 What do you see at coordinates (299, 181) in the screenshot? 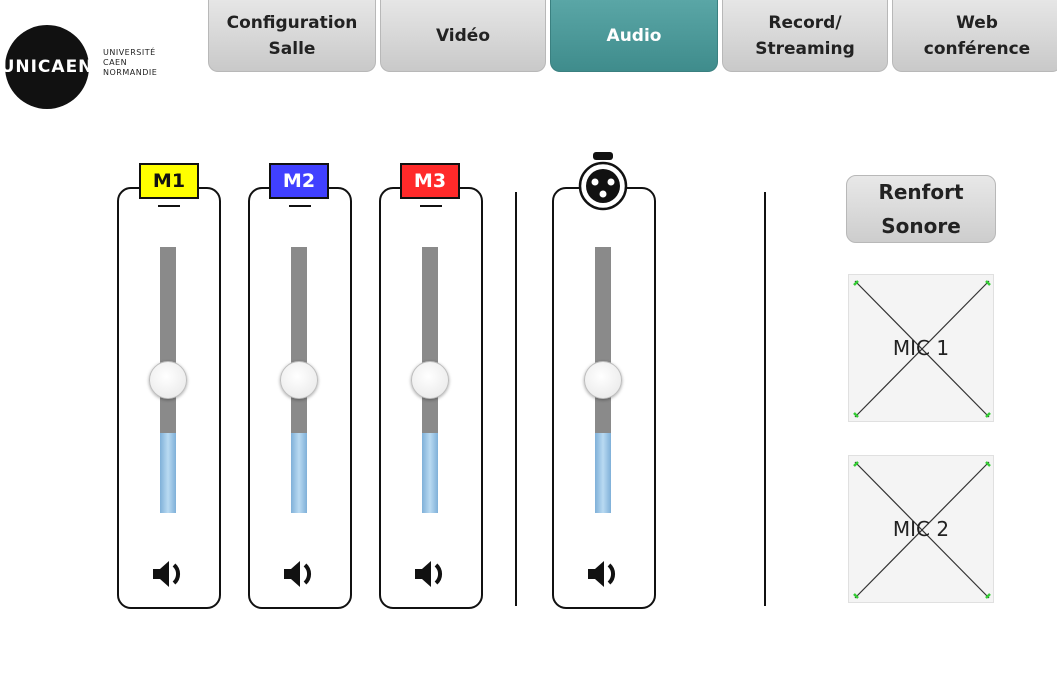
I see `channel-badge-m2: M2` at bounding box center [299, 181].